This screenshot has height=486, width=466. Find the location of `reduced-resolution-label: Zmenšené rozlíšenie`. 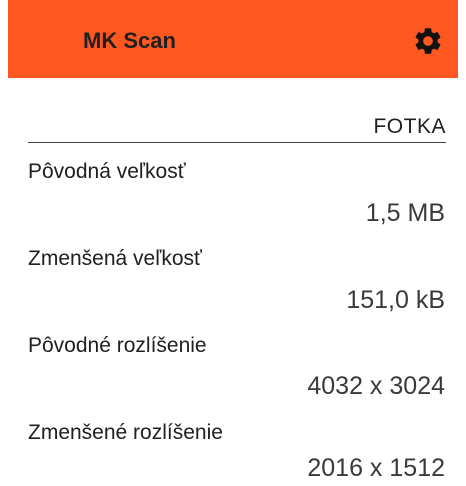

reduced-resolution-label: Zmenšené rozlíšenie is located at coordinates (125, 432).